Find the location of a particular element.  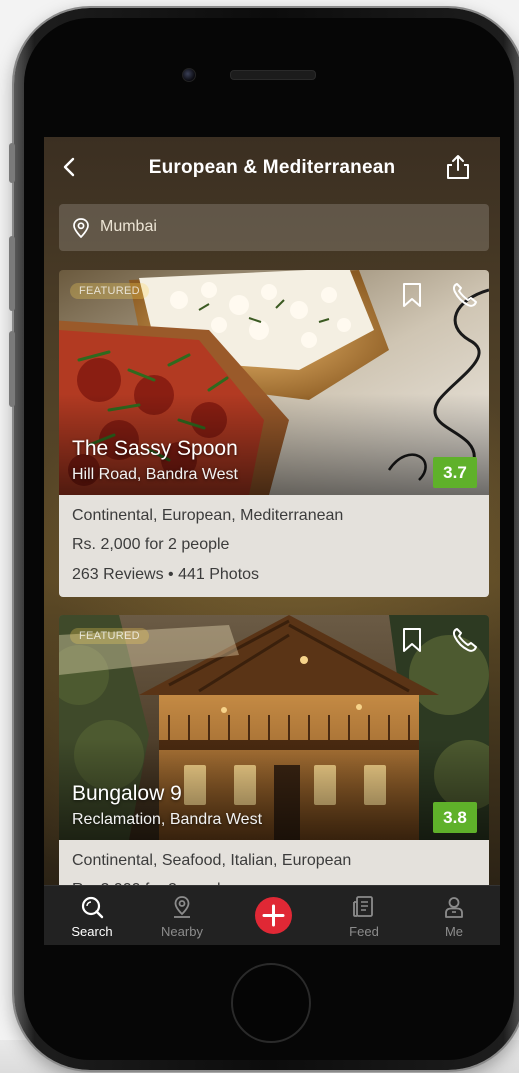

search-icon is located at coordinates (92, 907).